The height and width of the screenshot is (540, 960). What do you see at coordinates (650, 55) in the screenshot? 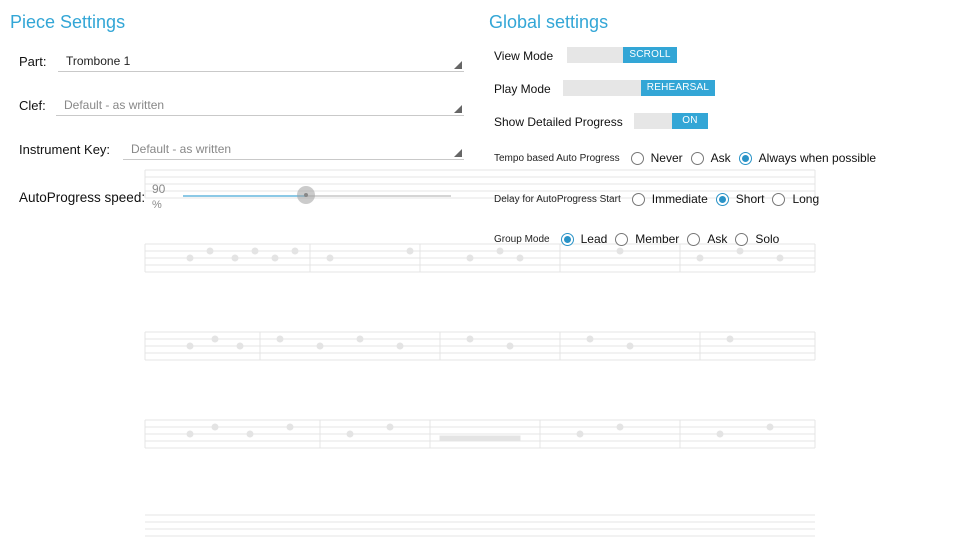
I see `view-mode-state: SCROLL` at bounding box center [650, 55].